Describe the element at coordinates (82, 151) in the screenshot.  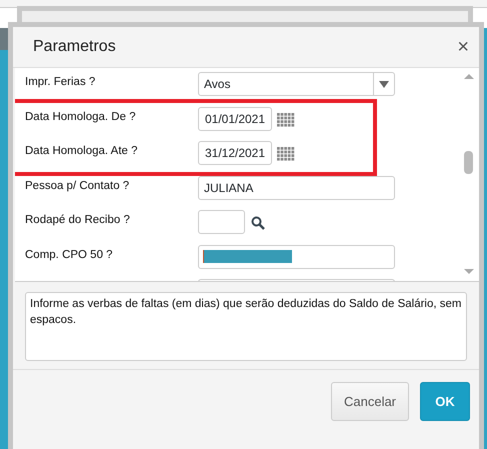
I see `field-label: Data Homologa. Ate ?` at that location.